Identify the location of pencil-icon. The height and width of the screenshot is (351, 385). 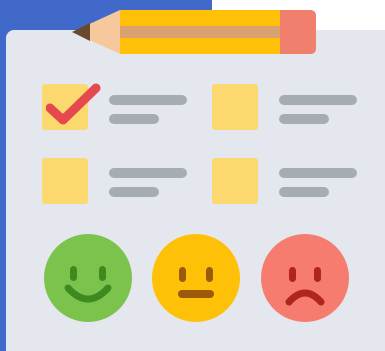
(194, 32).